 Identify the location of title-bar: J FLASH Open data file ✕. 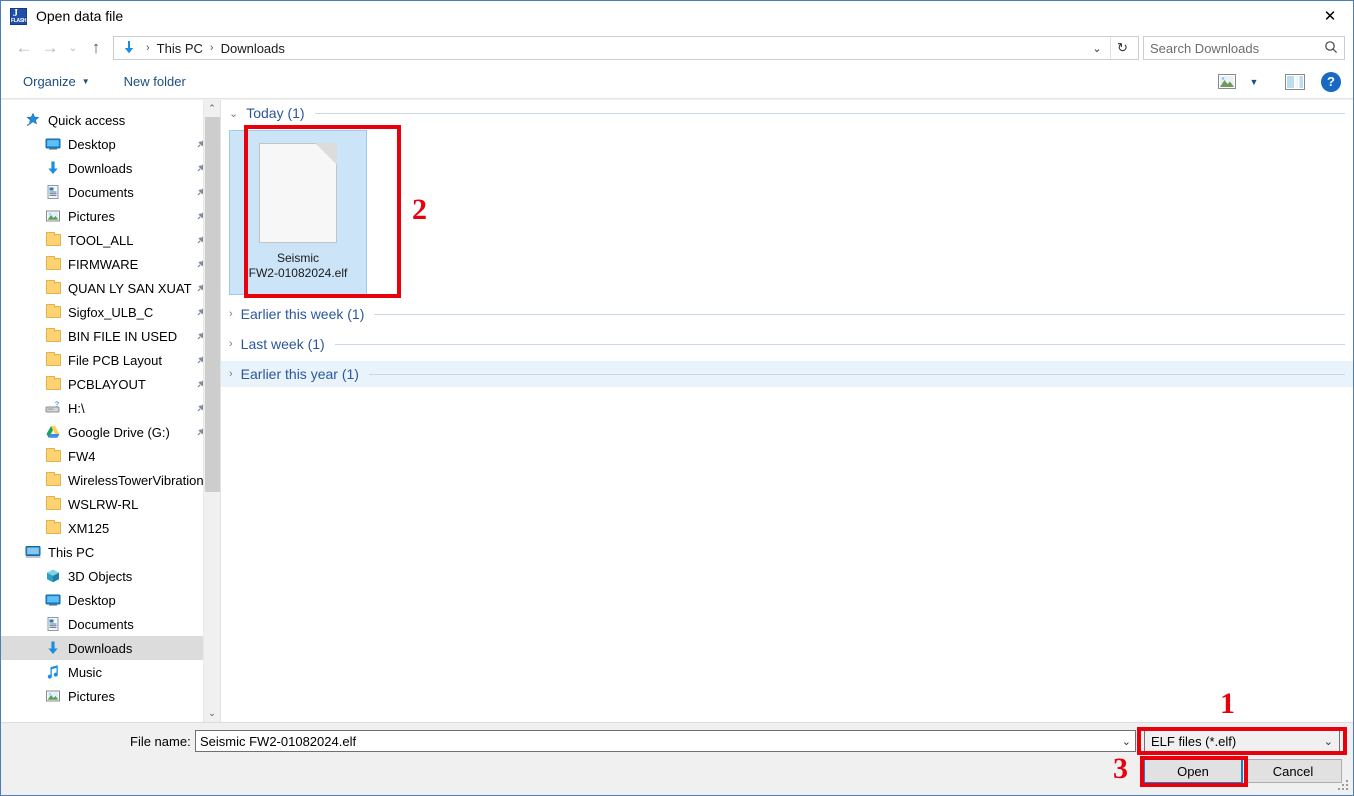
(677, 16).